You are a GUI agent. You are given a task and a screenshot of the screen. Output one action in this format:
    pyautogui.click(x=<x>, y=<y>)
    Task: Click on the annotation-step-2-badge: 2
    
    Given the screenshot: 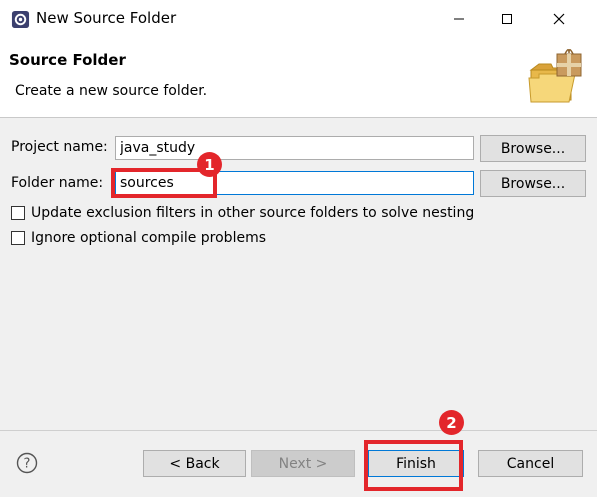 What is the action you would take?
    pyautogui.click(x=451, y=422)
    